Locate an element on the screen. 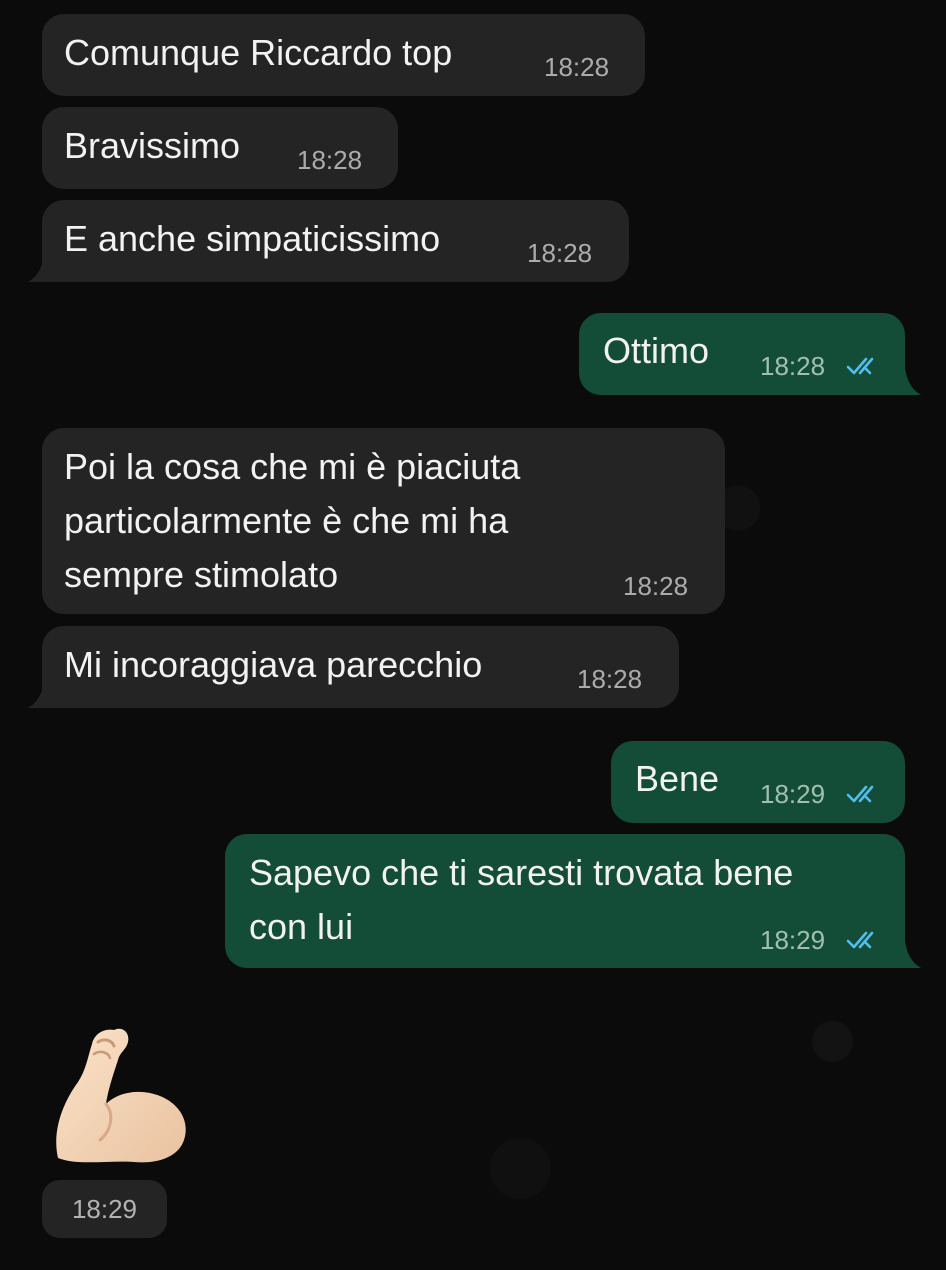 This screenshot has width=946, height=1270. incoming-message-bubble: E anche simpaticissimo 18:28 is located at coordinates (335, 241).